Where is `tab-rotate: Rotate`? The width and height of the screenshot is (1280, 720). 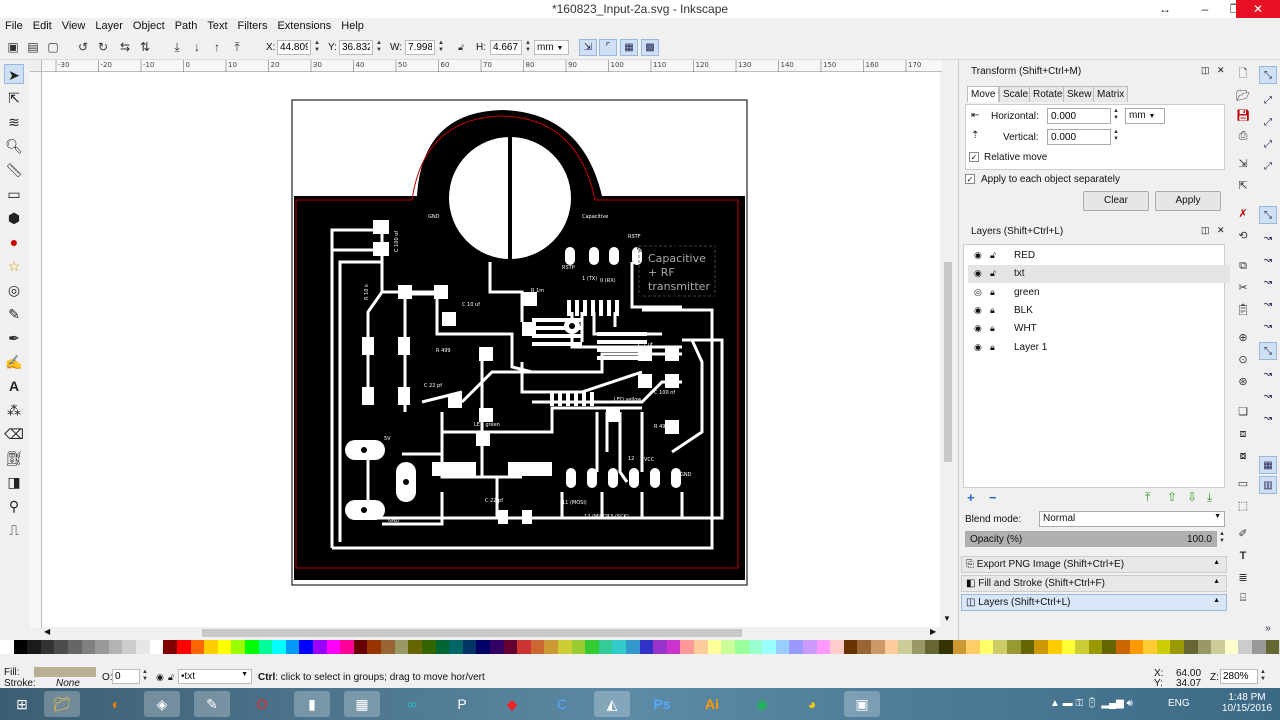 tab-rotate: Rotate is located at coordinates (1048, 94).